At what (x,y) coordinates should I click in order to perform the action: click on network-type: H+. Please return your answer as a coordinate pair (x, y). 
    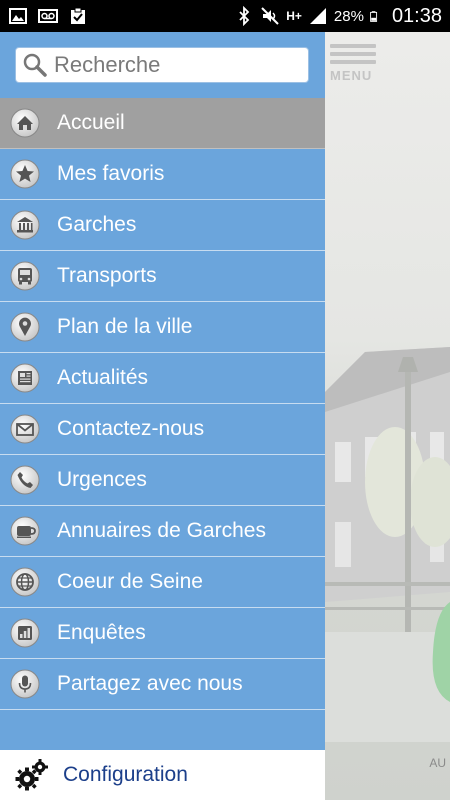
    Looking at the image, I should click on (294, 16).